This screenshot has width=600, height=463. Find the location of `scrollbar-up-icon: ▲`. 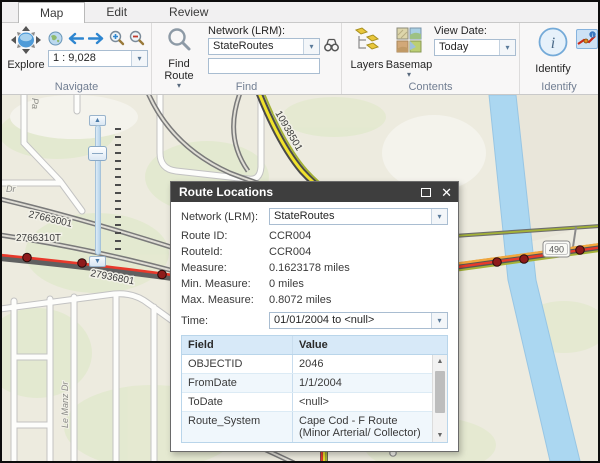

scrollbar-up-icon: ▲ is located at coordinates (440, 361).